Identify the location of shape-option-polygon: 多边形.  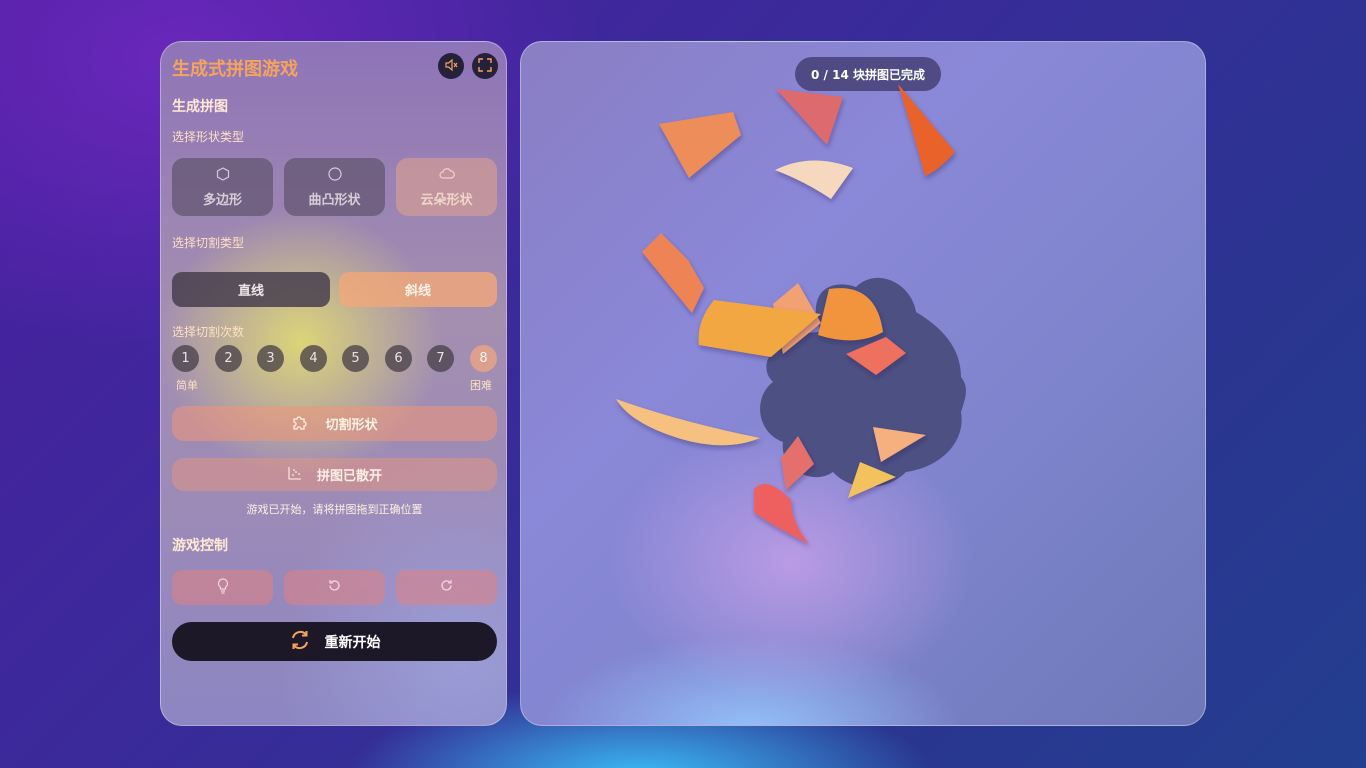
(222, 187).